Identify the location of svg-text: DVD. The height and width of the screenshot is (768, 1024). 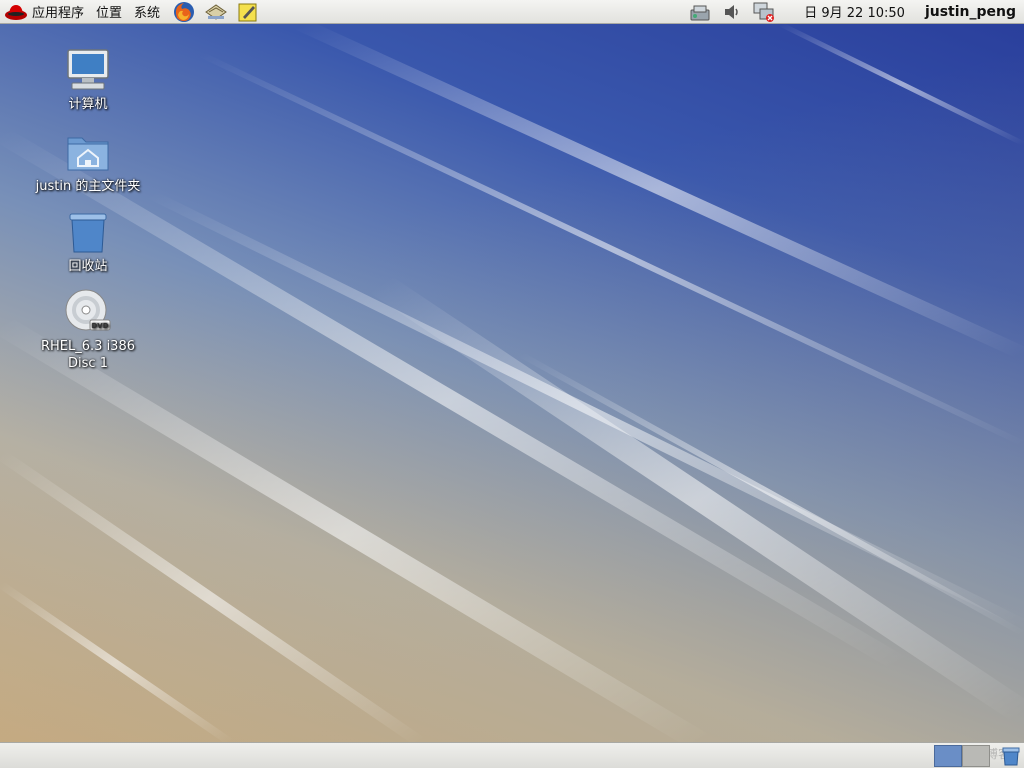
(99, 326).